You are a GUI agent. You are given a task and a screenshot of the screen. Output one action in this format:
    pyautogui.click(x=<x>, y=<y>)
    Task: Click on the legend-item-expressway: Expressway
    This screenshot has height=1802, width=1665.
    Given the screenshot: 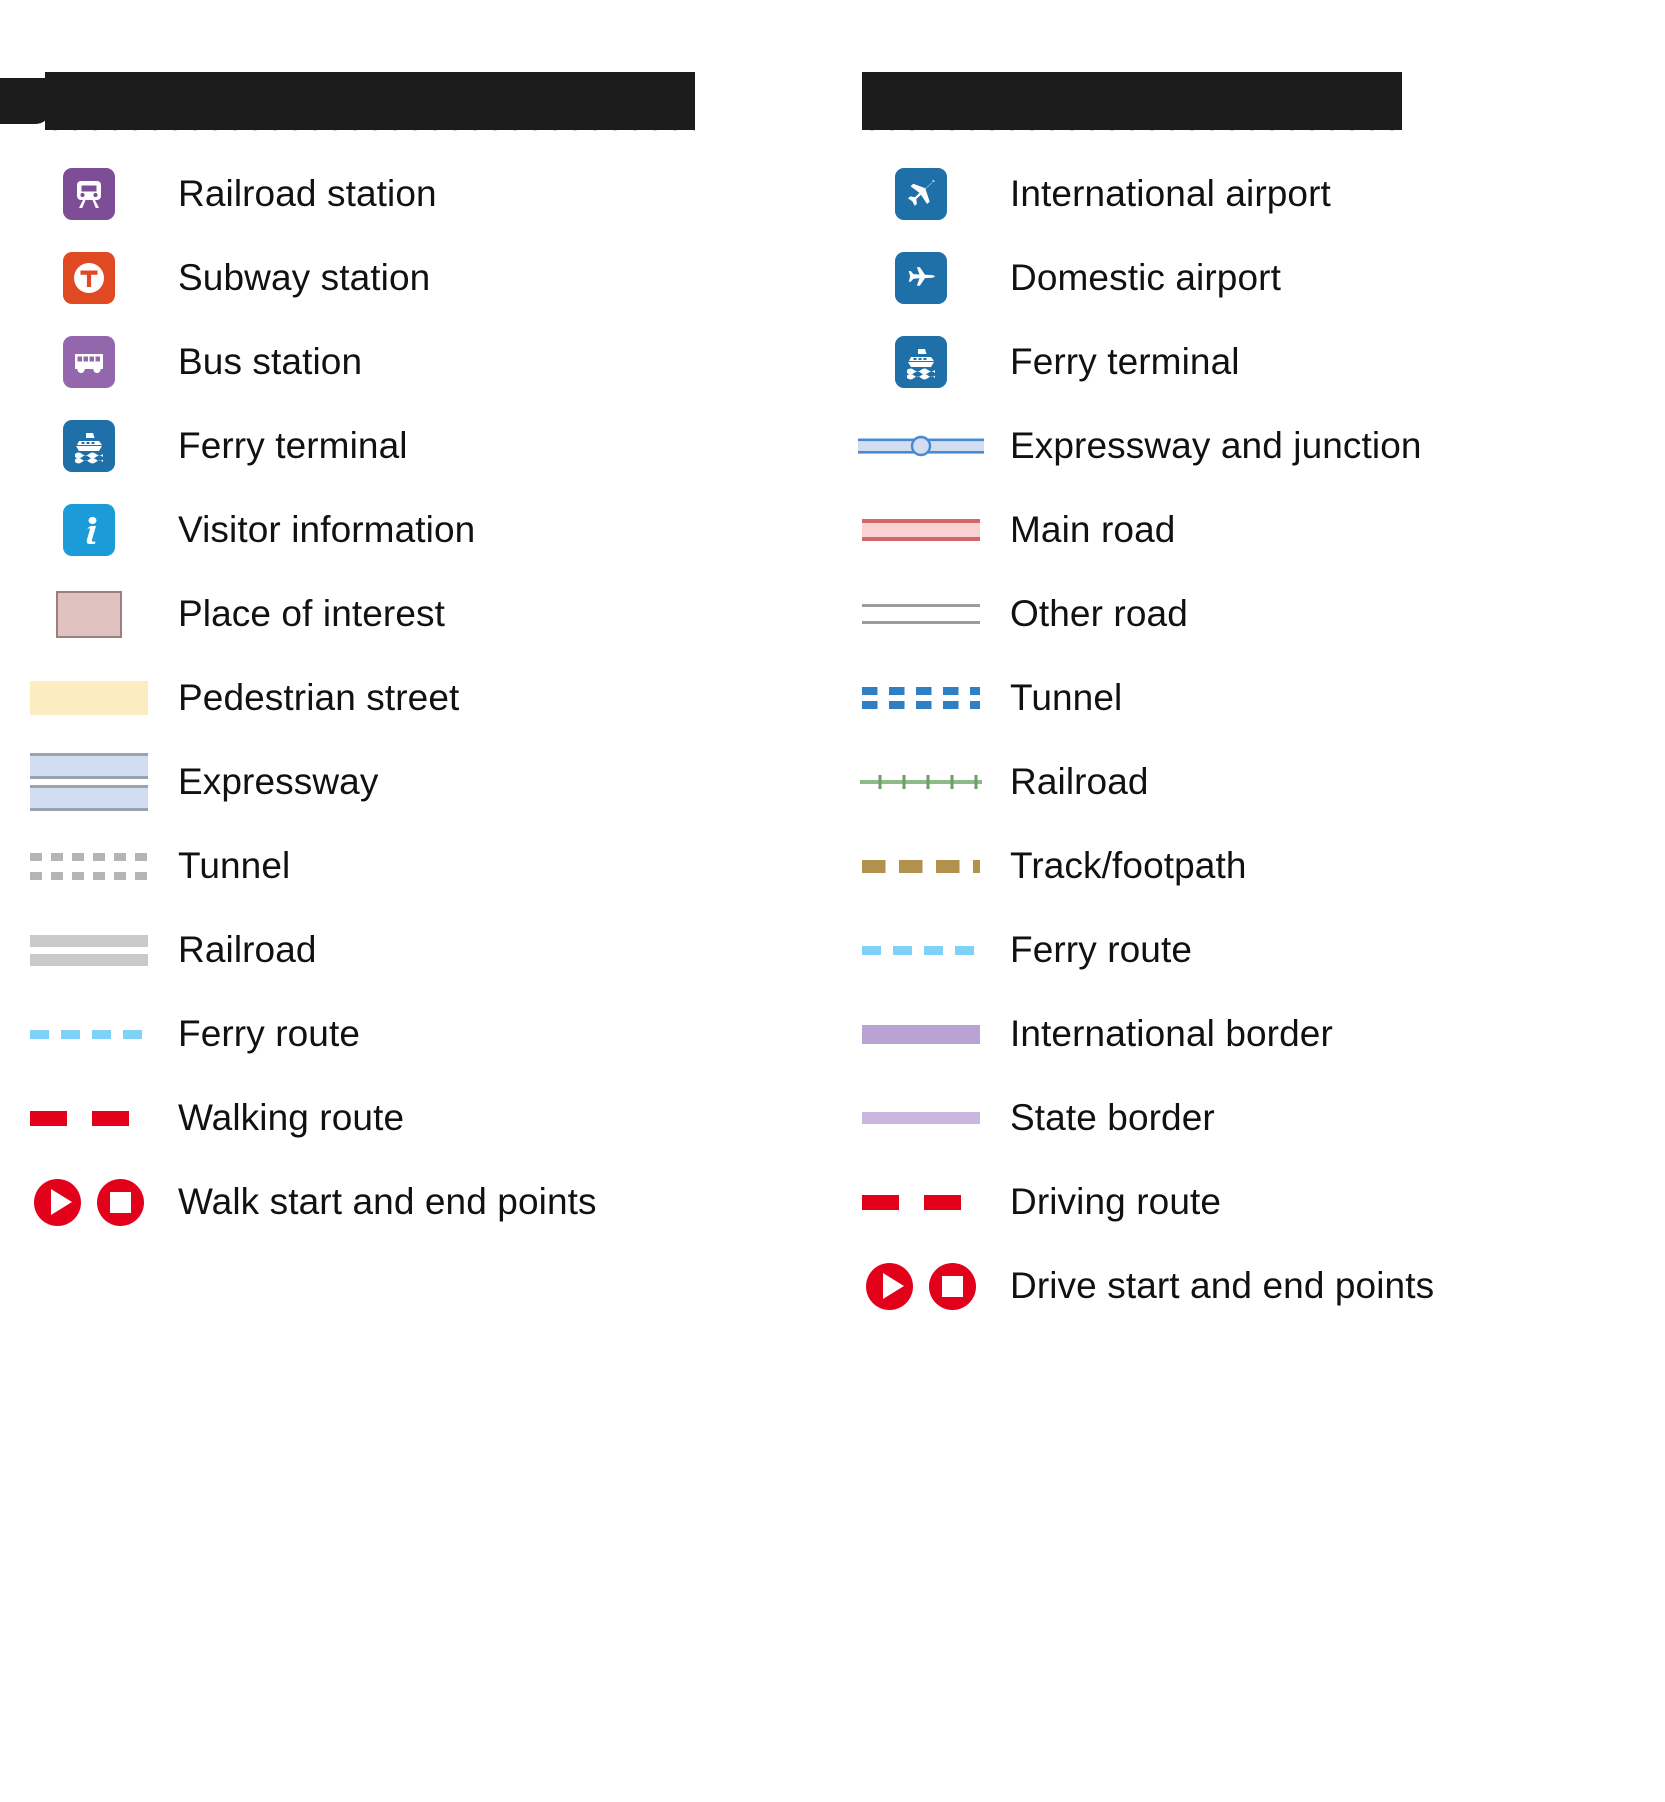 What is the action you would take?
    pyautogui.click(x=416, y=782)
    